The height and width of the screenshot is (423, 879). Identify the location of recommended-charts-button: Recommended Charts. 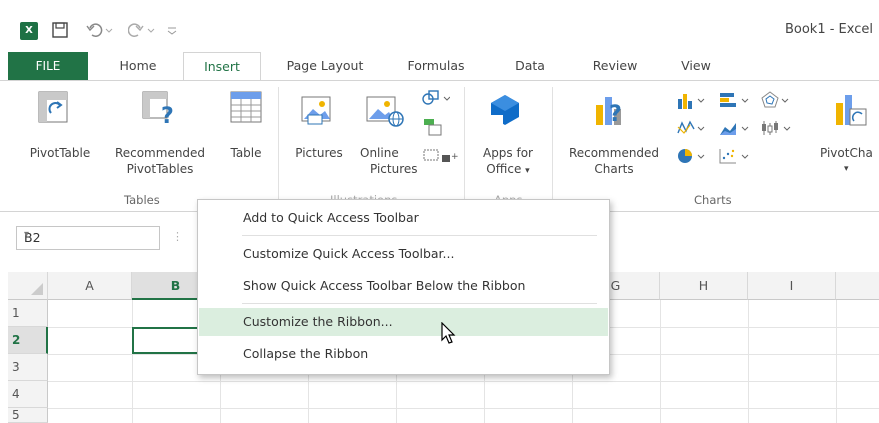
(614, 161).